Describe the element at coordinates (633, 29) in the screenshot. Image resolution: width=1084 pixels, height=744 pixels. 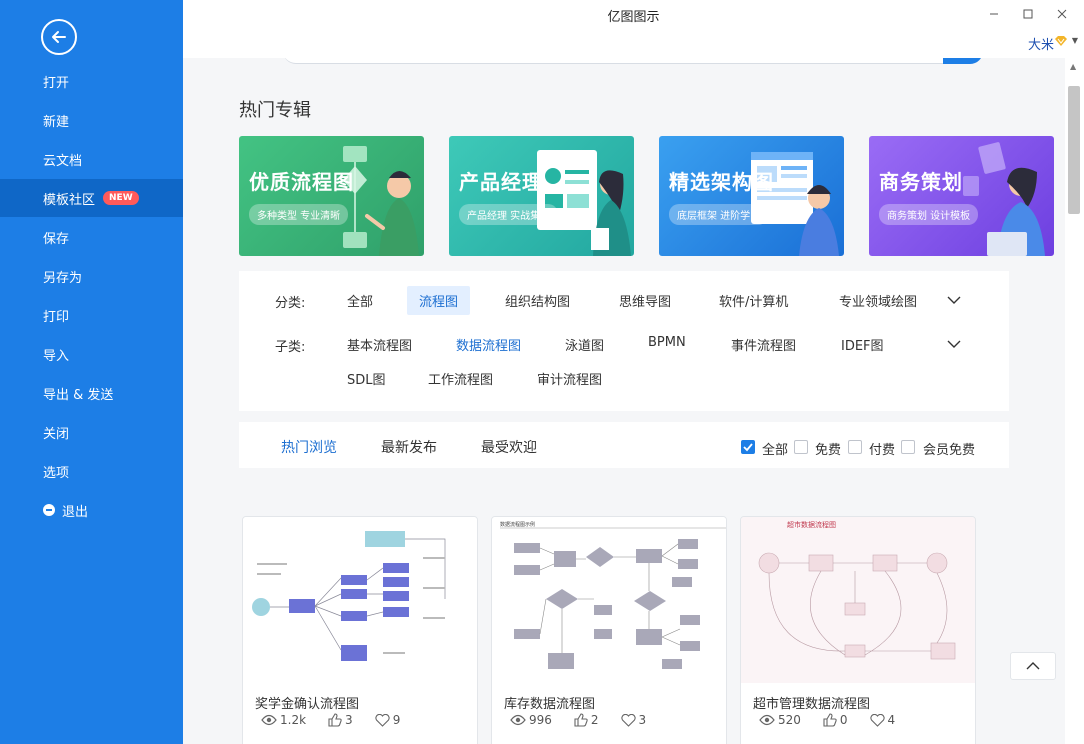
I see `title-bar: 亿图图示 大米 ▼` at that location.